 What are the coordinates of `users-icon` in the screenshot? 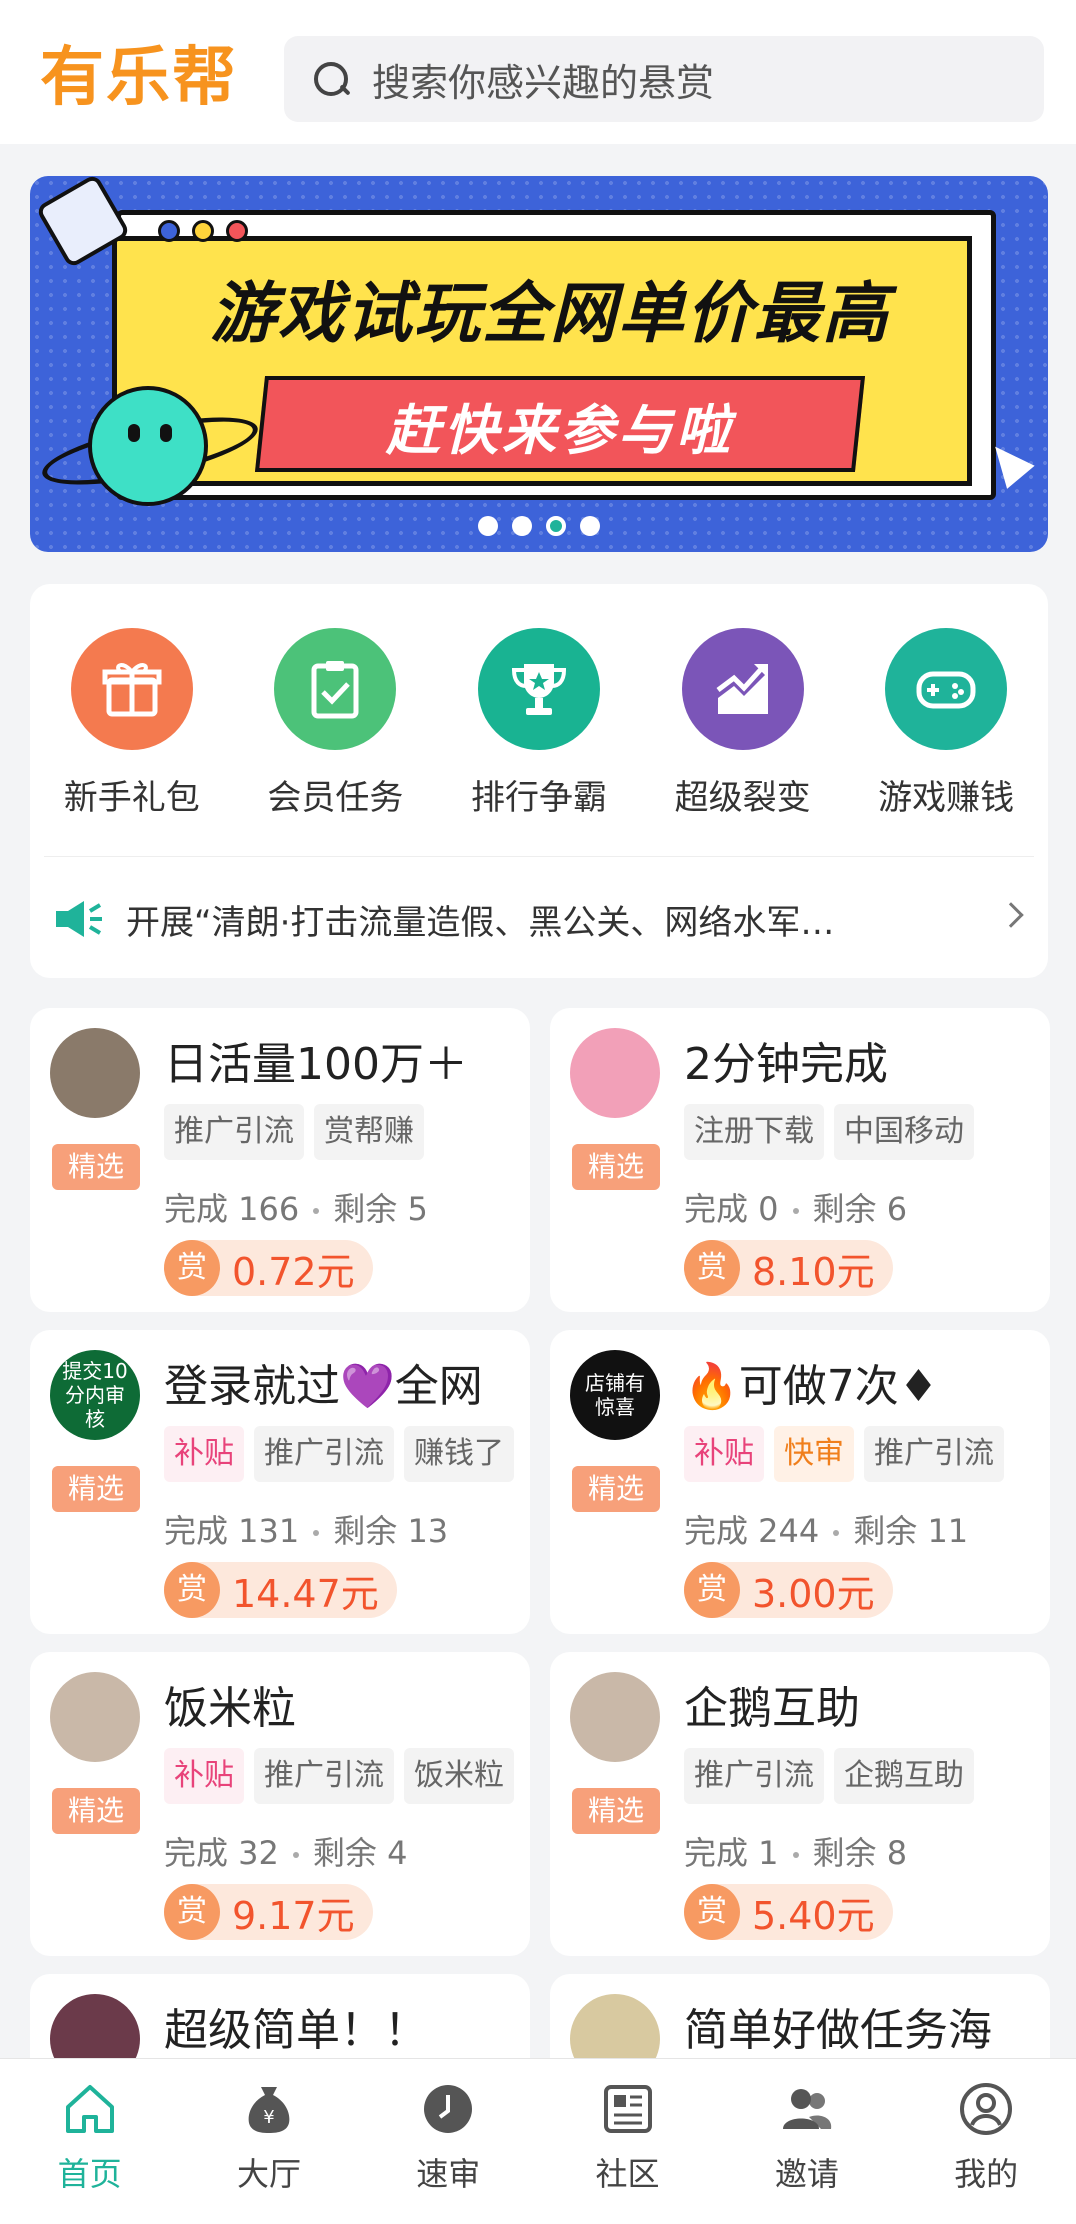 It's located at (807, 2109).